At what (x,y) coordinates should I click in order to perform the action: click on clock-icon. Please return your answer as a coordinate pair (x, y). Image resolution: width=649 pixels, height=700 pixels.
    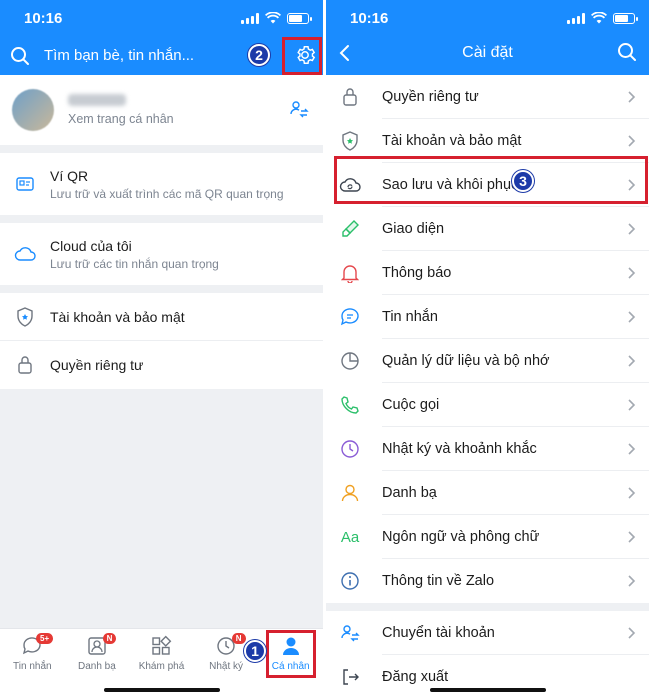
    Looking at the image, I should click on (350, 449).